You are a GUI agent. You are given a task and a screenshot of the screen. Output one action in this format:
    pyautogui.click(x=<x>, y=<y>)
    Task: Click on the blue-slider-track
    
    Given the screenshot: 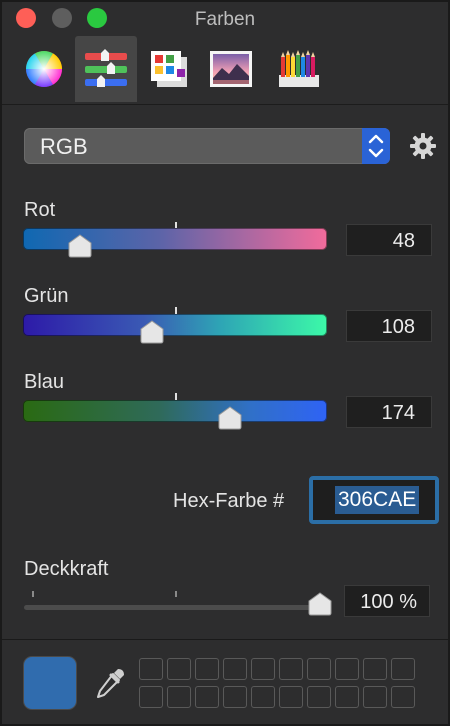 What is the action you would take?
    pyautogui.click(x=175, y=411)
    